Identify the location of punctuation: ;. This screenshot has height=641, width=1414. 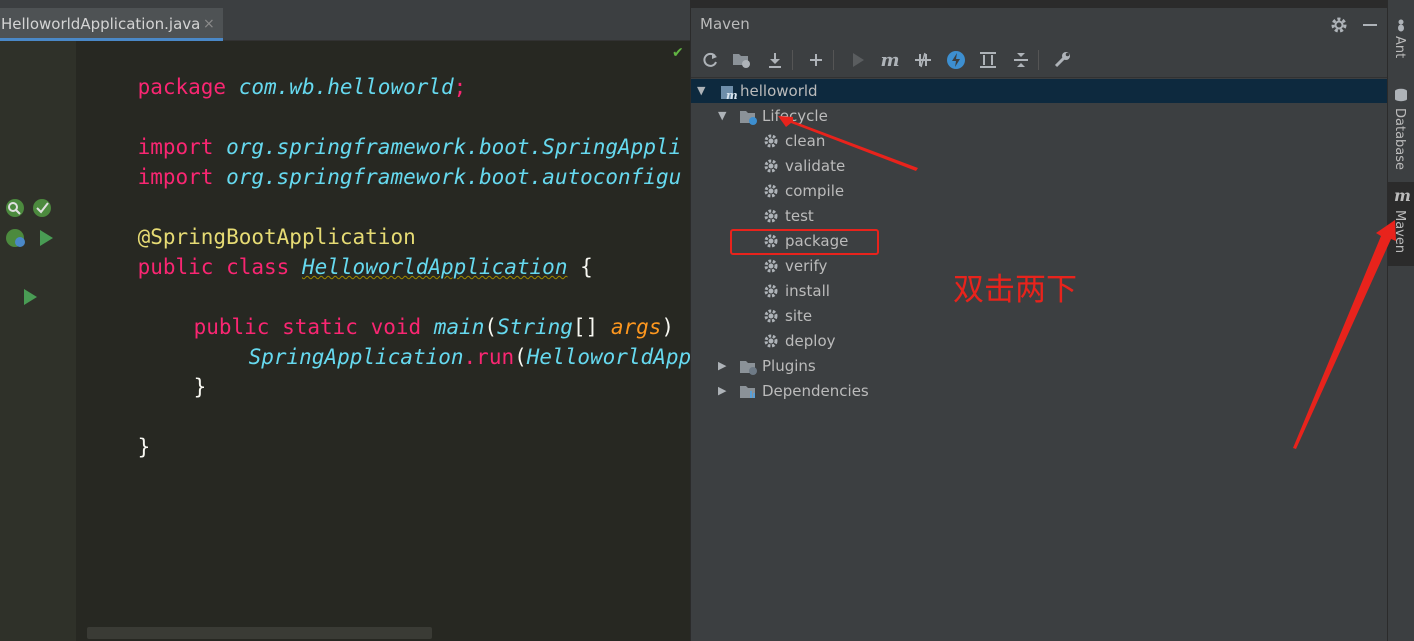
(460, 87).